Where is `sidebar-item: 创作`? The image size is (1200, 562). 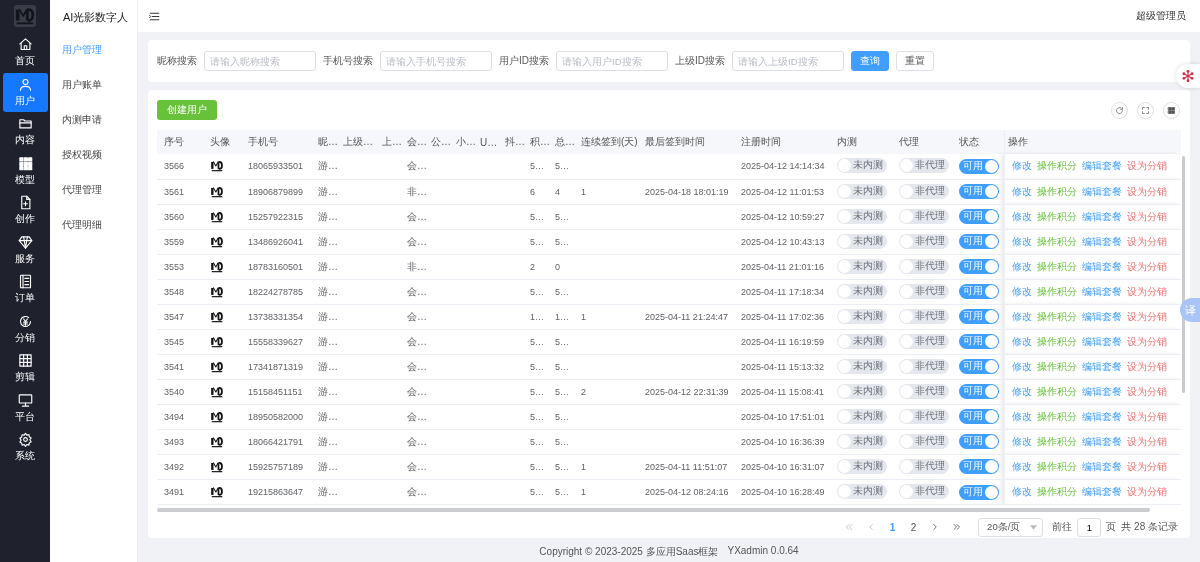
sidebar-item: 创作 is located at coordinates (25, 211).